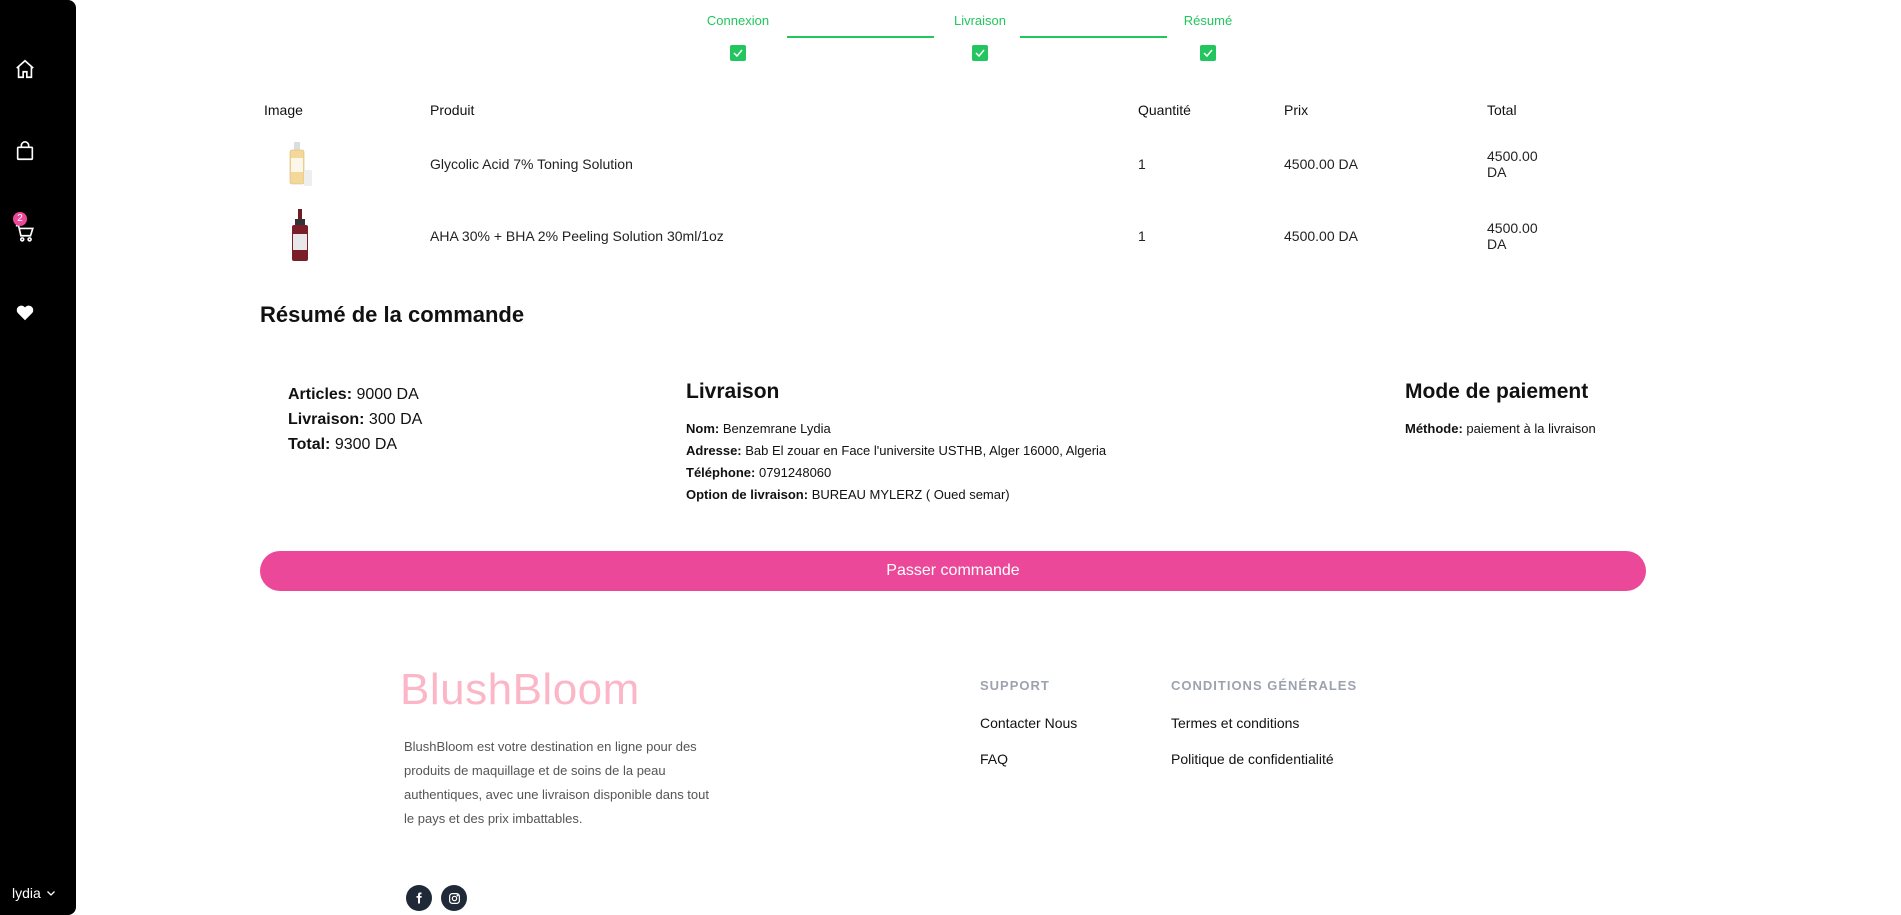  What do you see at coordinates (1164, 110) in the screenshot?
I see `column-header-quantity: Quantité` at bounding box center [1164, 110].